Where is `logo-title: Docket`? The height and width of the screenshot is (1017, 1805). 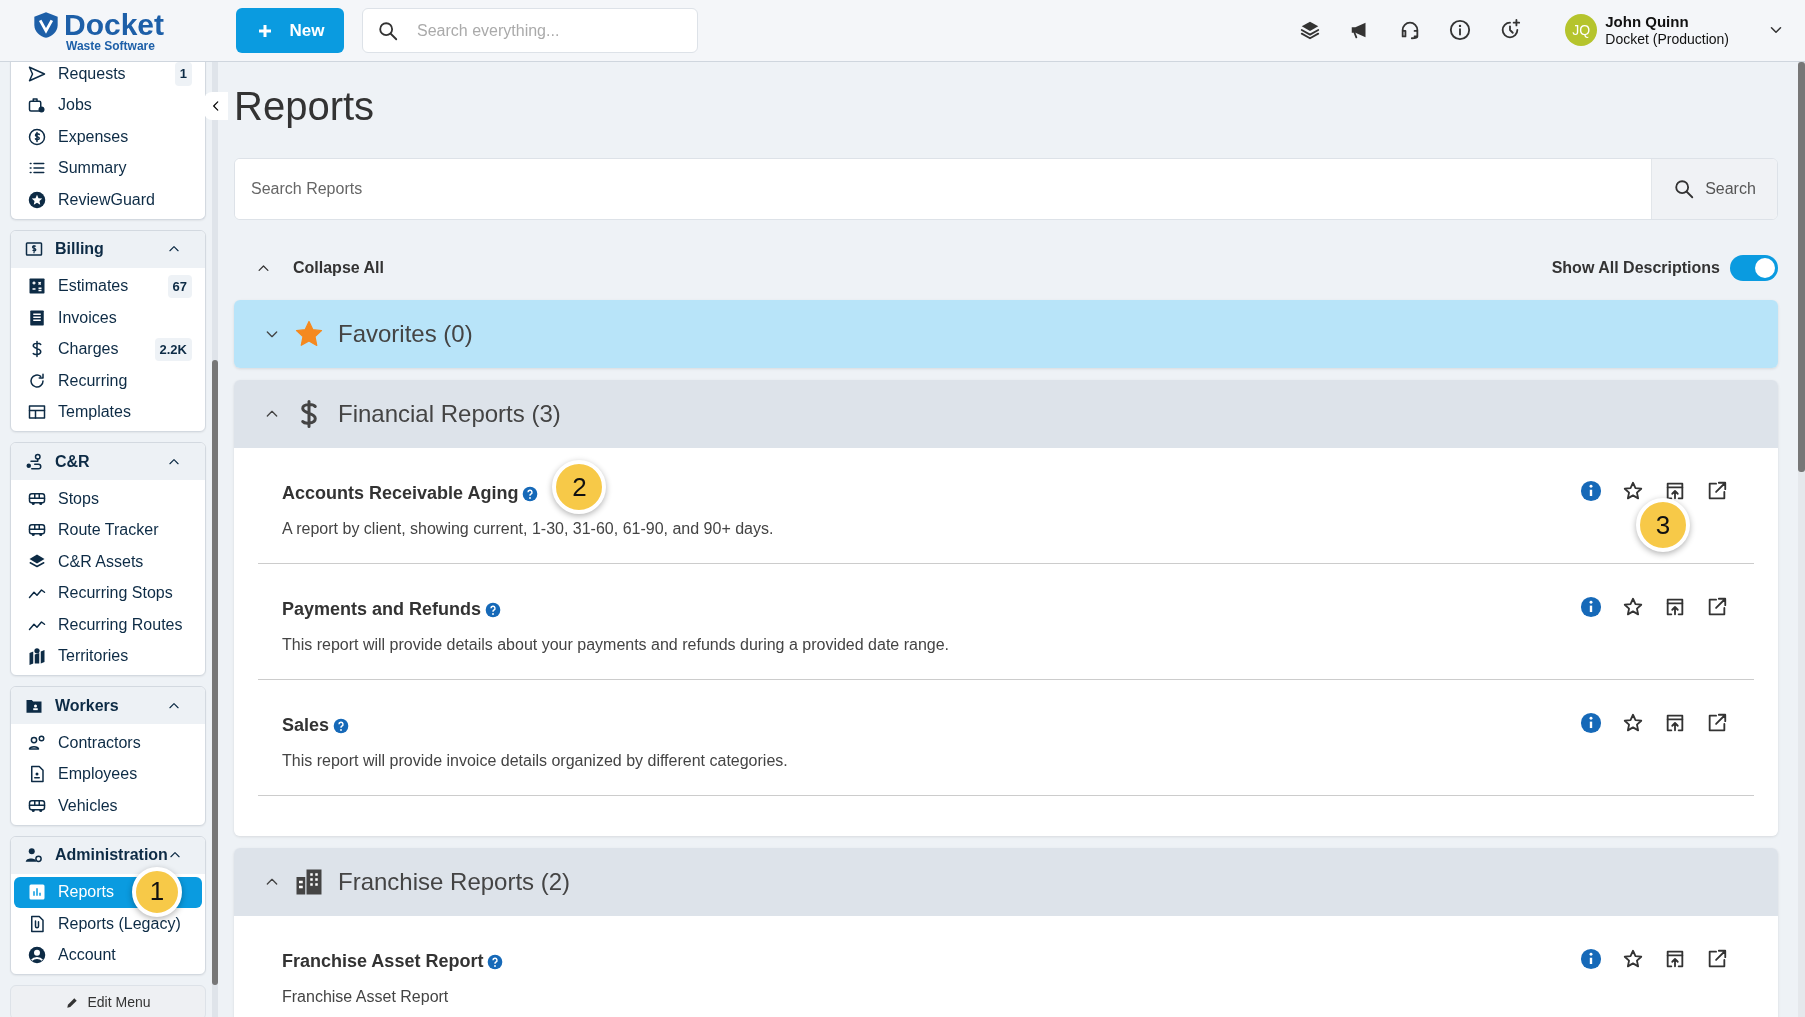 logo-title: Docket is located at coordinates (114, 24).